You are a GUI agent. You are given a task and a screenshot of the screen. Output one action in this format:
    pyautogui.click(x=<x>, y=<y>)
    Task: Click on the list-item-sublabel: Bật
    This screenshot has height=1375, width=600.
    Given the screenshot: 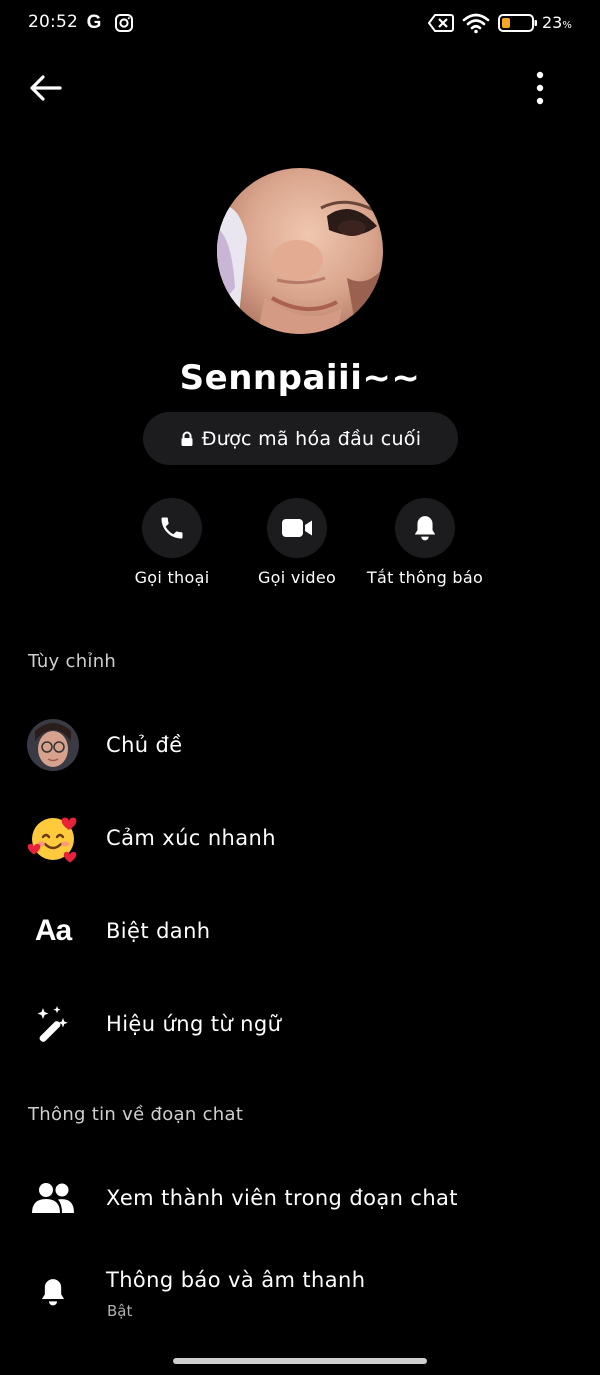 What is the action you would take?
    pyautogui.click(x=120, y=1311)
    